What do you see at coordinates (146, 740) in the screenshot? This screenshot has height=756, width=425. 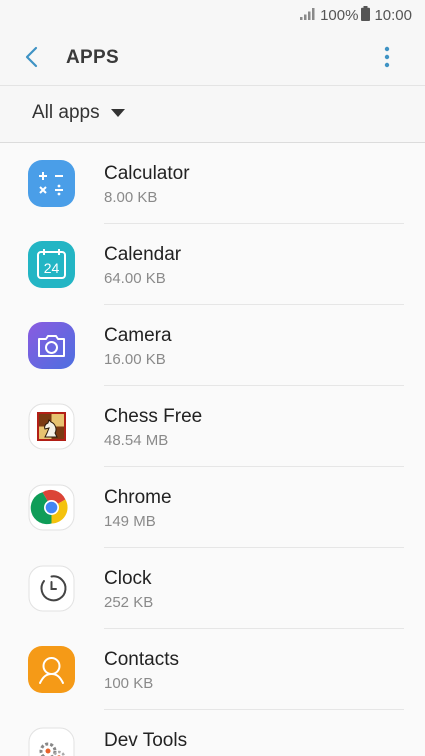 I see `app-name: Dev Tools` at bounding box center [146, 740].